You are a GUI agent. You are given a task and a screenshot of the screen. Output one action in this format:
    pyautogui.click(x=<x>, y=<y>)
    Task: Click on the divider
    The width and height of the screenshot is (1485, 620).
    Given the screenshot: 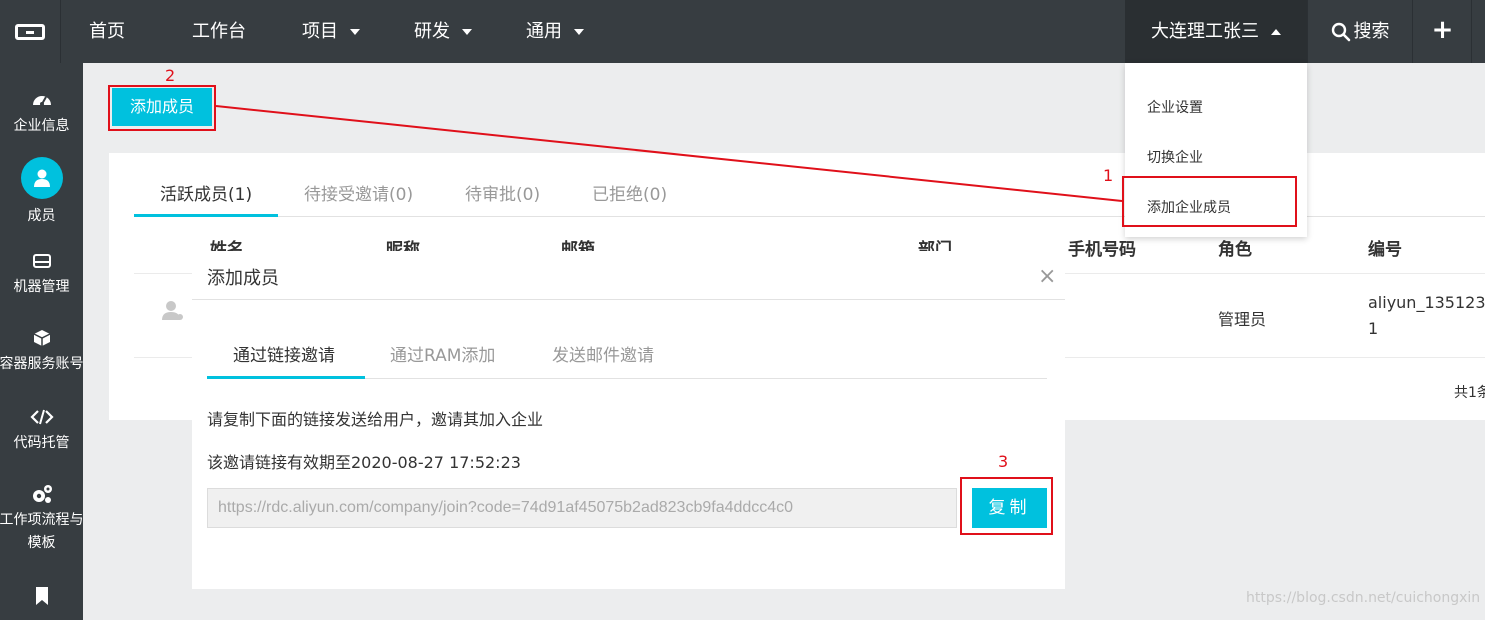 What is the action you would take?
    pyautogui.click(x=60, y=31)
    